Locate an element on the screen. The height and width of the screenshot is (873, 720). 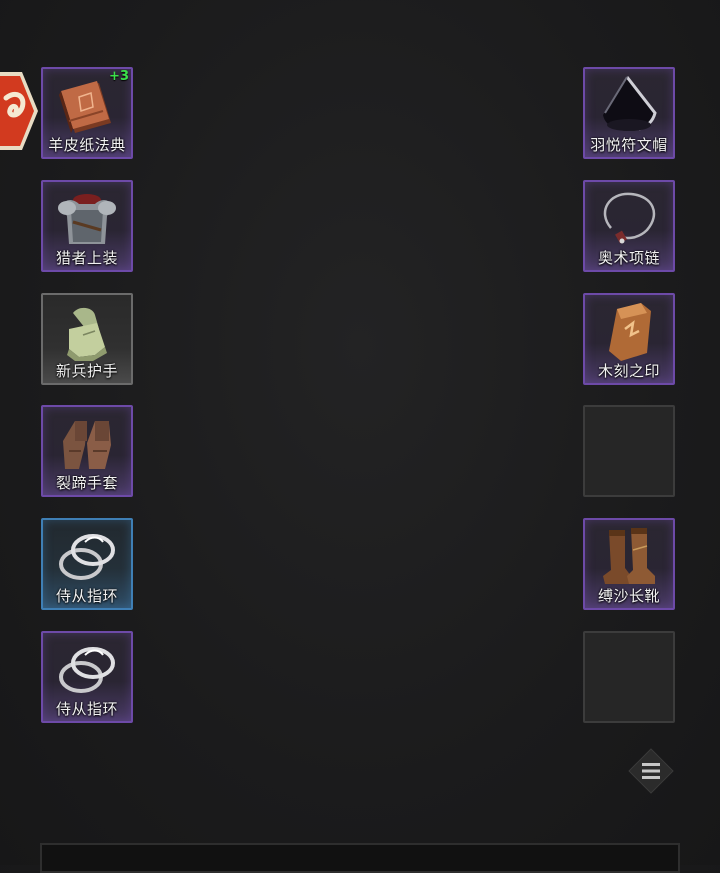
equipment-slot-necklace: 奥术项链 is located at coordinates (629, 226).